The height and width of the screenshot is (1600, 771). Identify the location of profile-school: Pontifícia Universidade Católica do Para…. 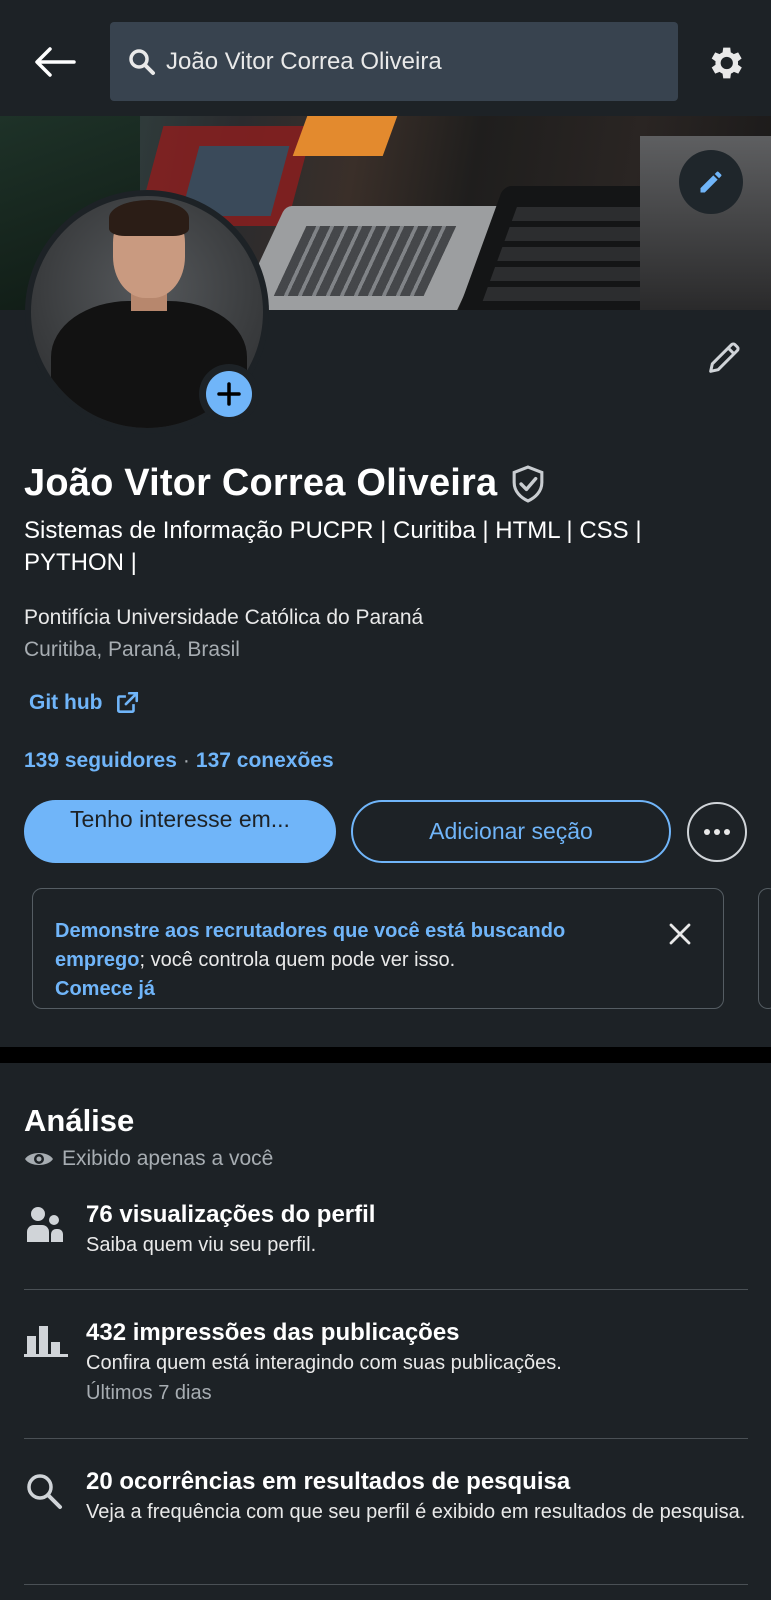
(224, 617).